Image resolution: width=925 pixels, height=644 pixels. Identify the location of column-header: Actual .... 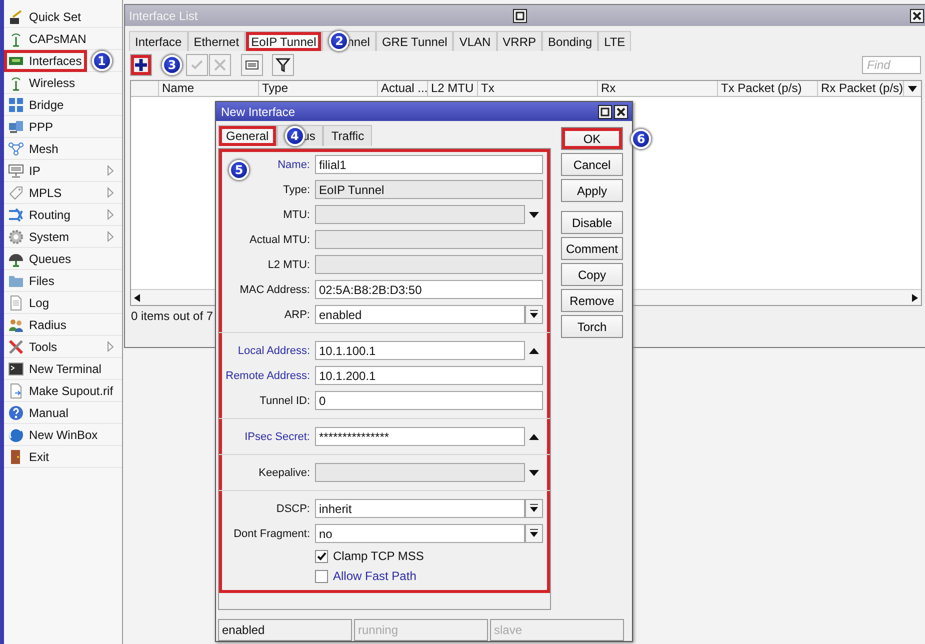
(403, 88).